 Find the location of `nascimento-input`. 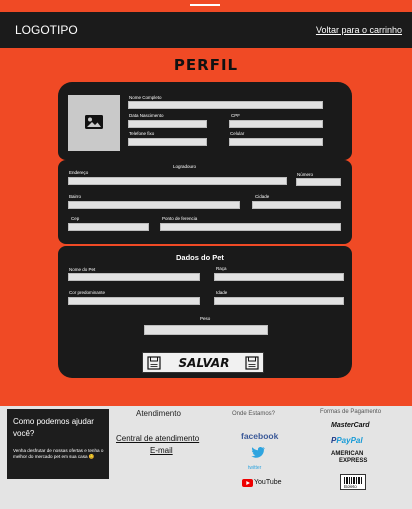

nascimento-input is located at coordinates (167, 124).